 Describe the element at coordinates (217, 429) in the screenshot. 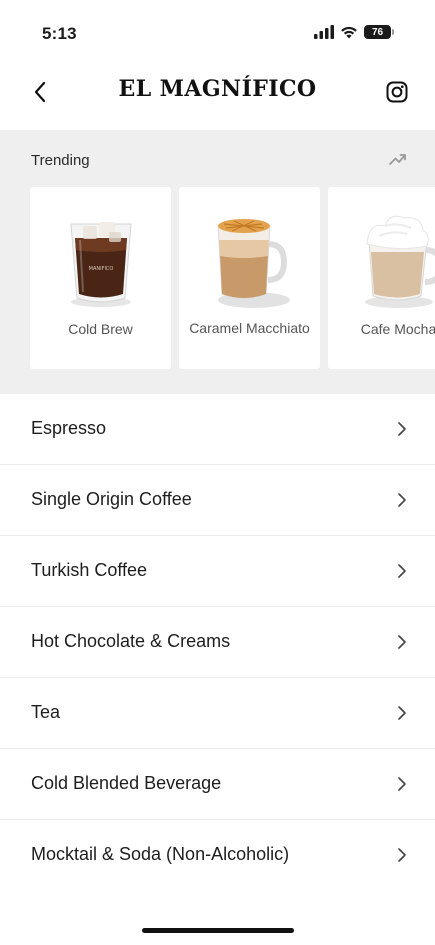

I see `category-row-espresso: Espresso` at that location.